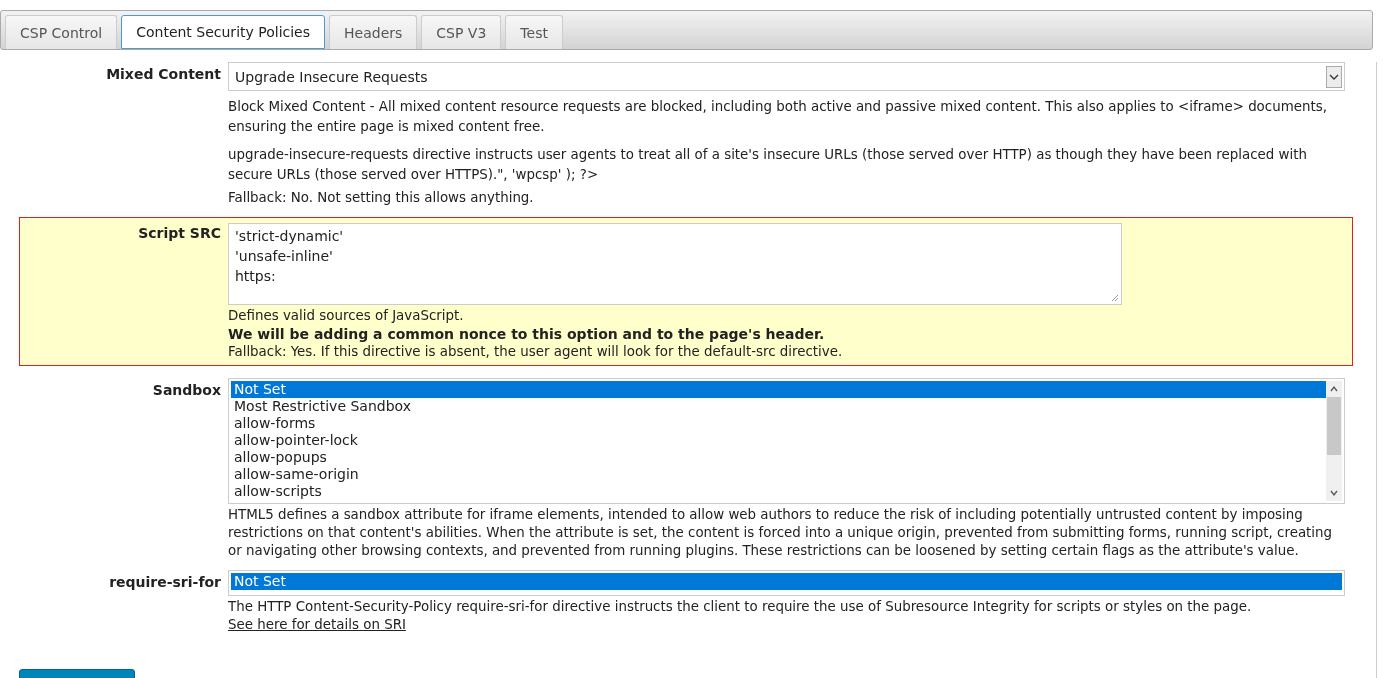 Image resolution: width=1389 pixels, height=678 pixels. Describe the element at coordinates (373, 32) in the screenshot. I see `tab: Headers` at that location.